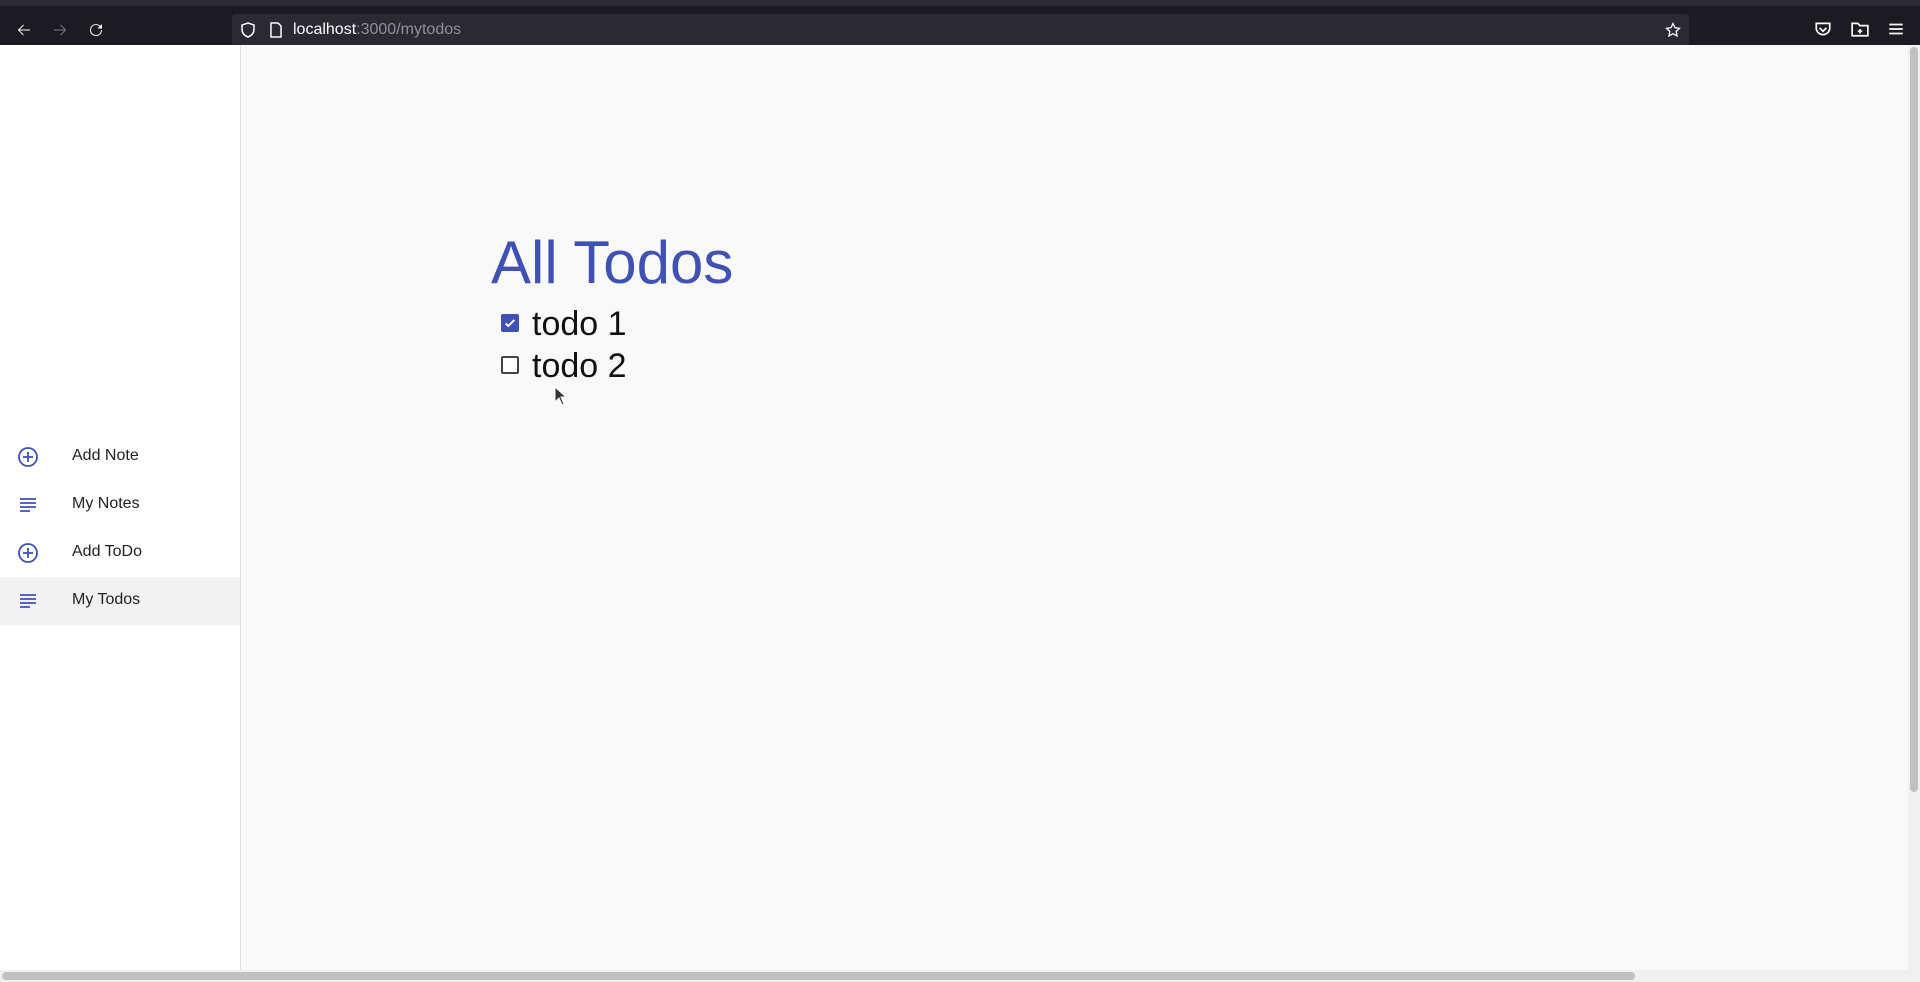  I want to click on url-text: localhost:3000/mytodos, so click(377, 30).